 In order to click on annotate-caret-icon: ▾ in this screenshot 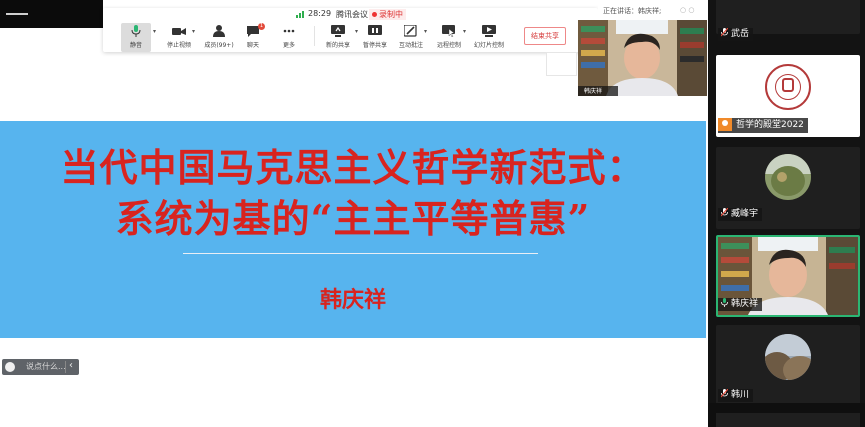, I will do `click(425, 31)`.